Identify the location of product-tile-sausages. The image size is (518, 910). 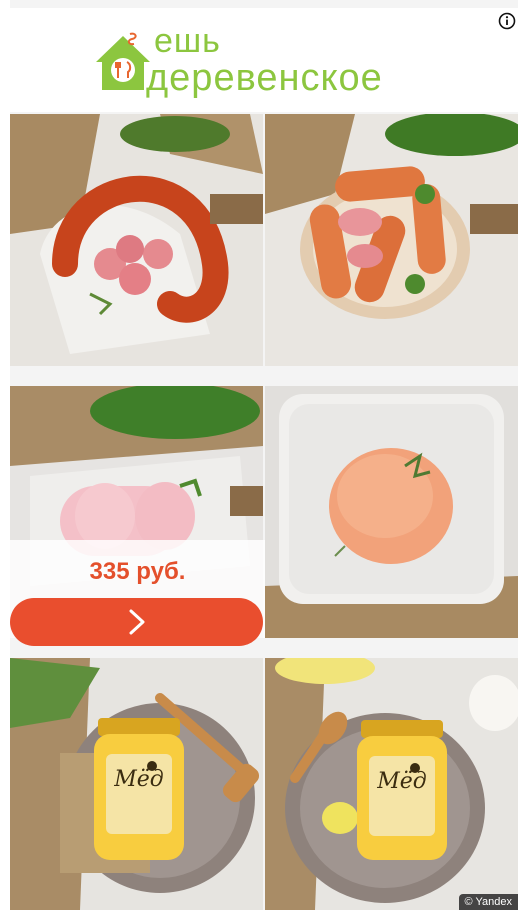
(391, 240).